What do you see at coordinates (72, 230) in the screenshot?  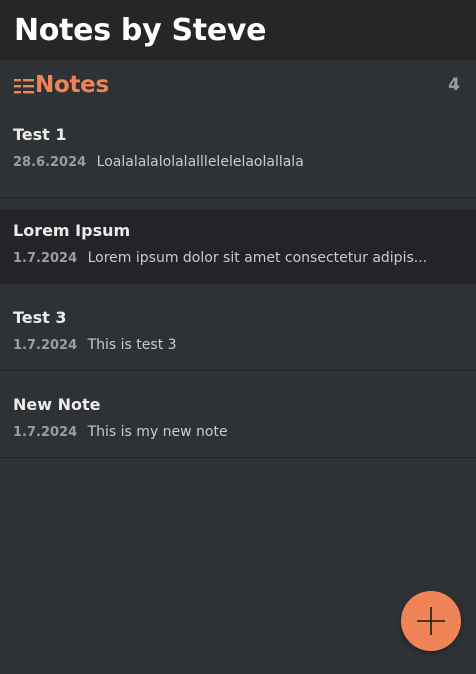 I see `note-title: Lorem Ipsum` at bounding box center [72, 230].